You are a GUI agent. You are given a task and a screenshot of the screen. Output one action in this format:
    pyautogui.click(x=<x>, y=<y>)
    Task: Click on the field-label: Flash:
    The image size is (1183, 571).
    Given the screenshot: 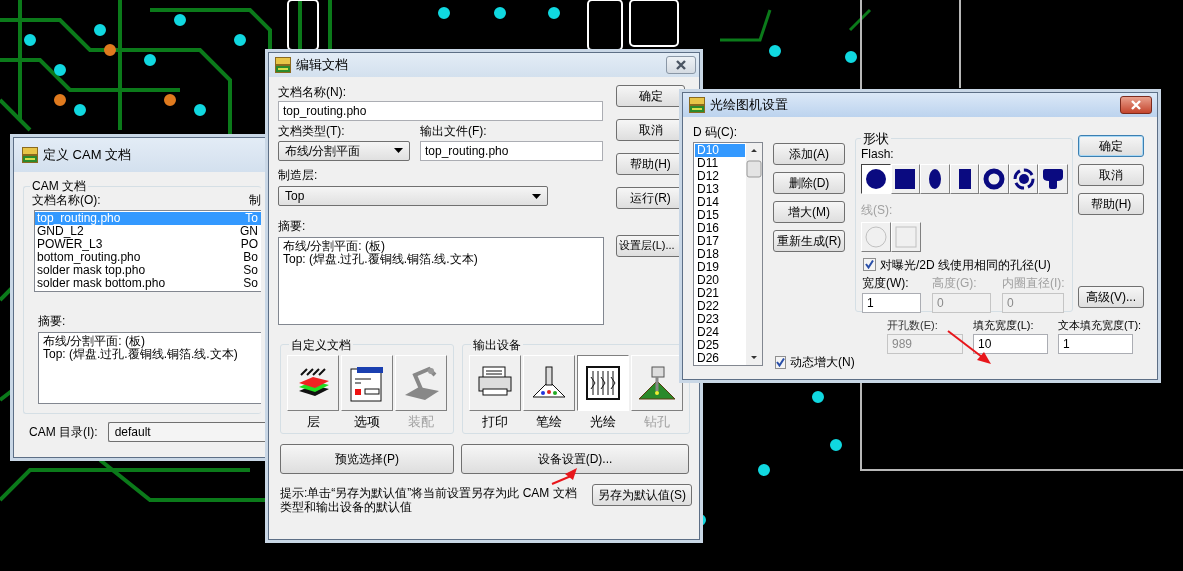 What is the action you would take?
    pyautogui.click(x=878, y=154)
    